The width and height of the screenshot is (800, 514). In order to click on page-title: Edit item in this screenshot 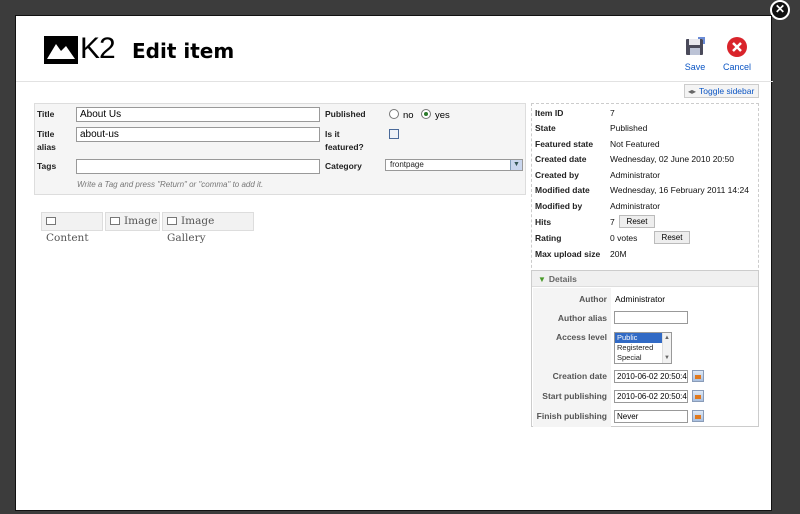, I will do `click(183, 51)`.